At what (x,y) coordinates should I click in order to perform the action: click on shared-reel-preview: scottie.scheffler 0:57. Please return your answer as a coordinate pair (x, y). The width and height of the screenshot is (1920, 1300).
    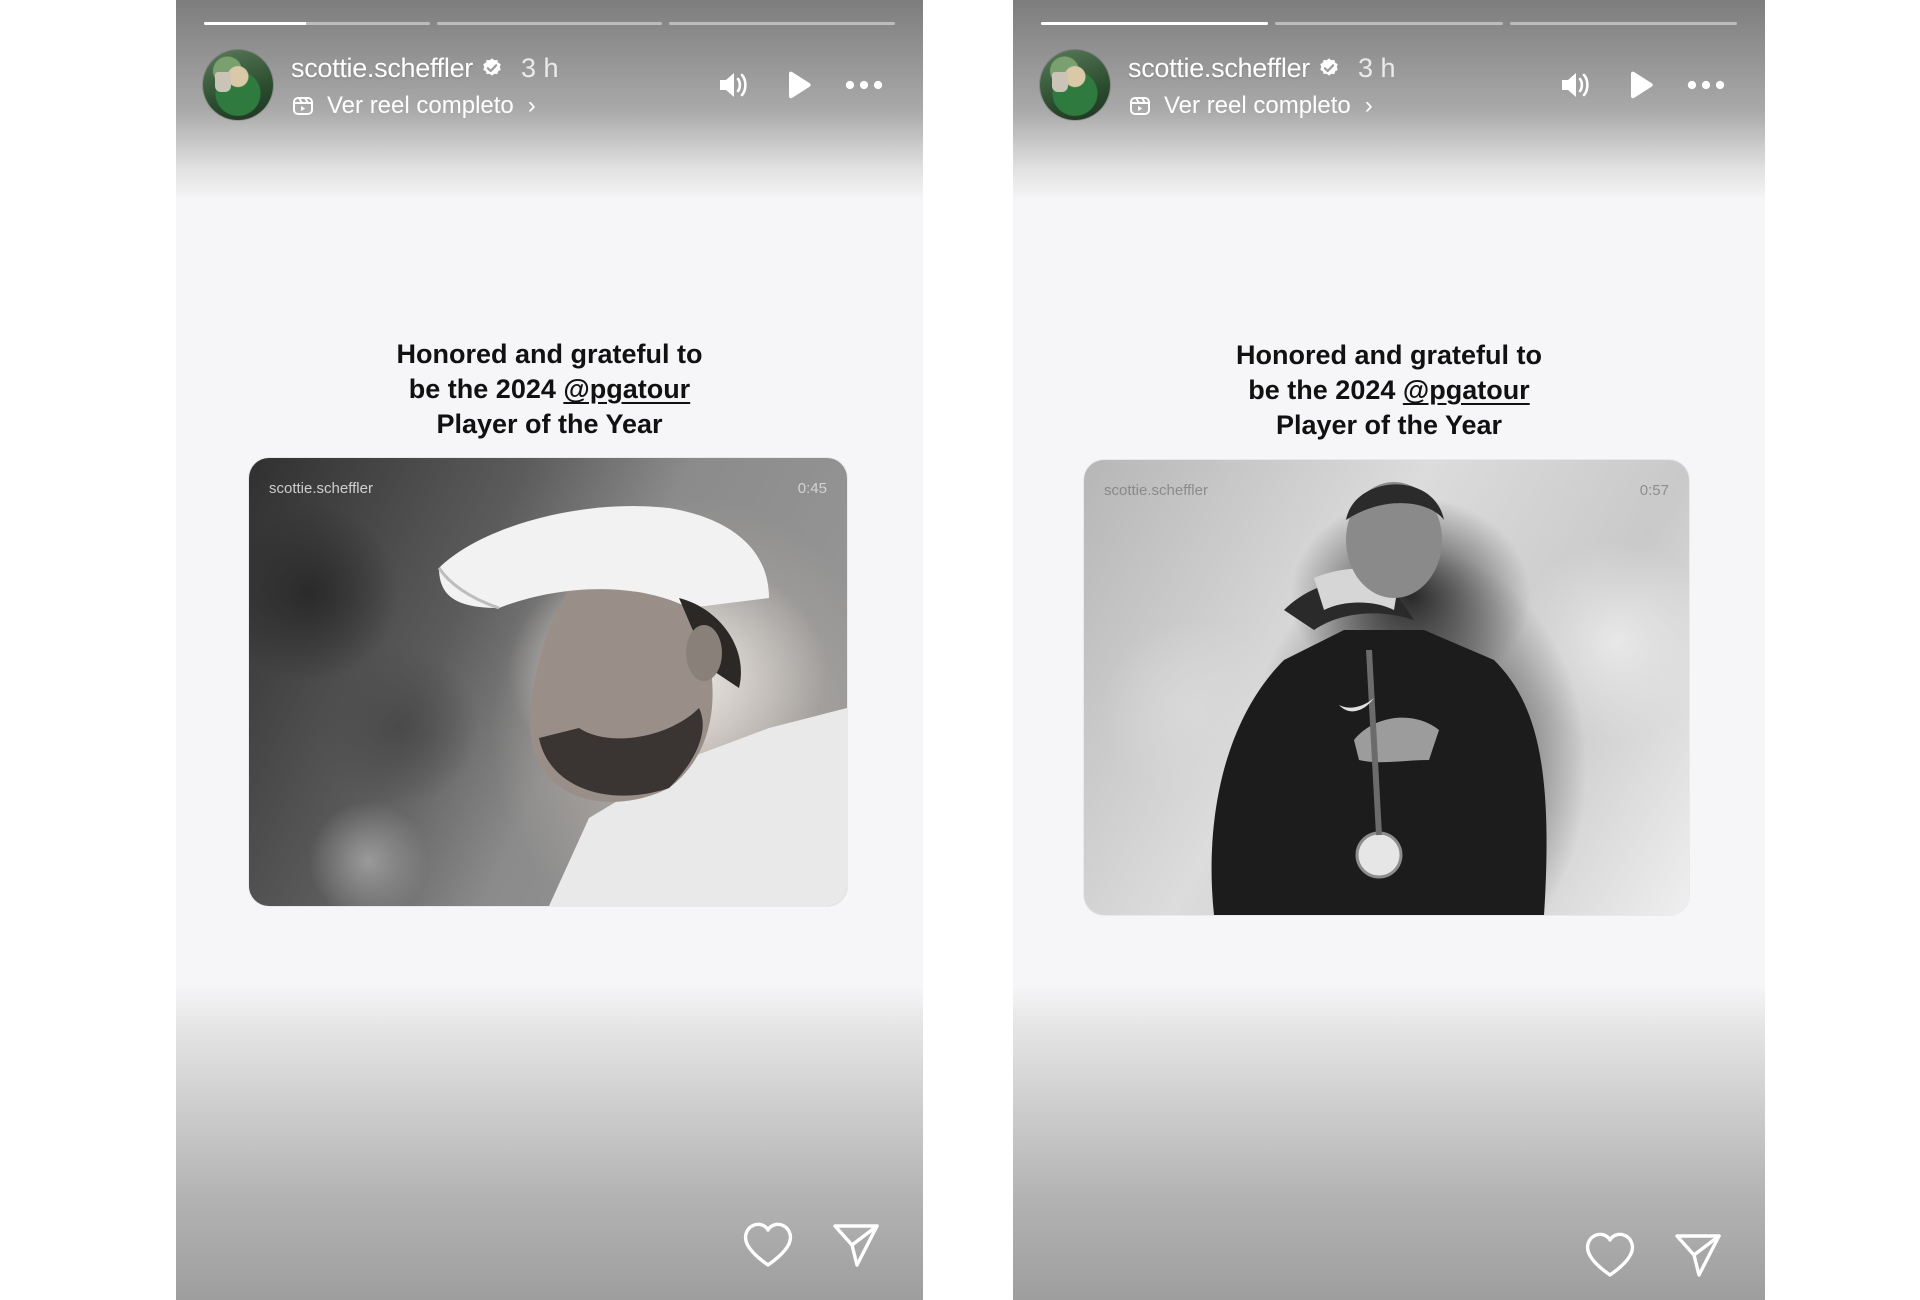
    Looking at the image, I should click on (1386, 687).